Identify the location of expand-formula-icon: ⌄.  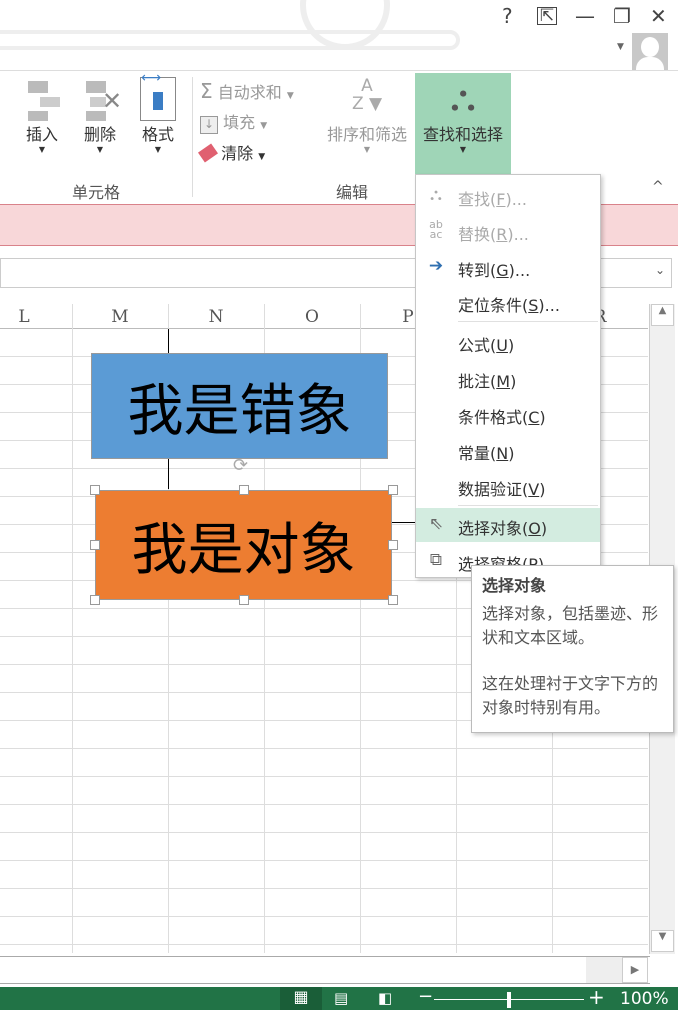
(660, 270).